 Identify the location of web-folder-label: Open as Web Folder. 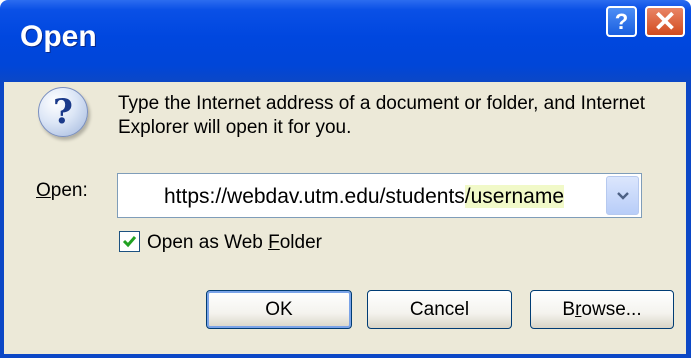
(234, 243).